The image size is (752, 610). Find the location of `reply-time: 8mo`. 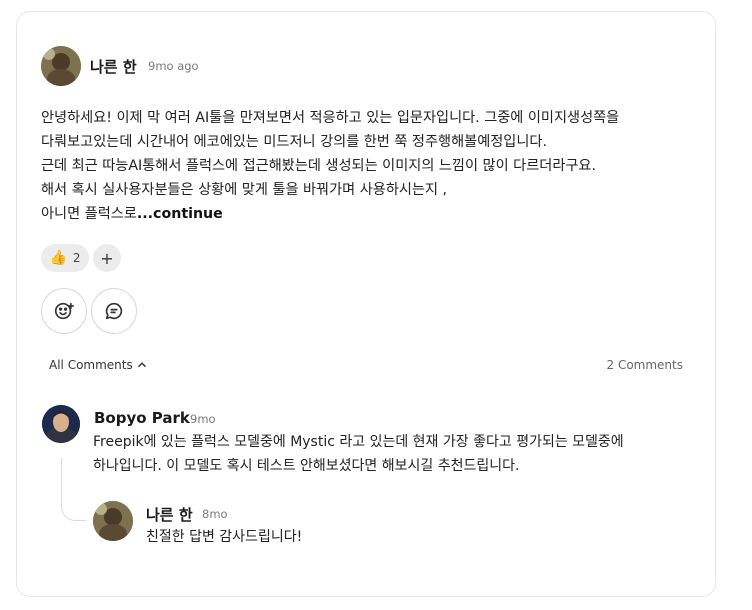

reply-time: 8mo is located at coordinates (215, 514).